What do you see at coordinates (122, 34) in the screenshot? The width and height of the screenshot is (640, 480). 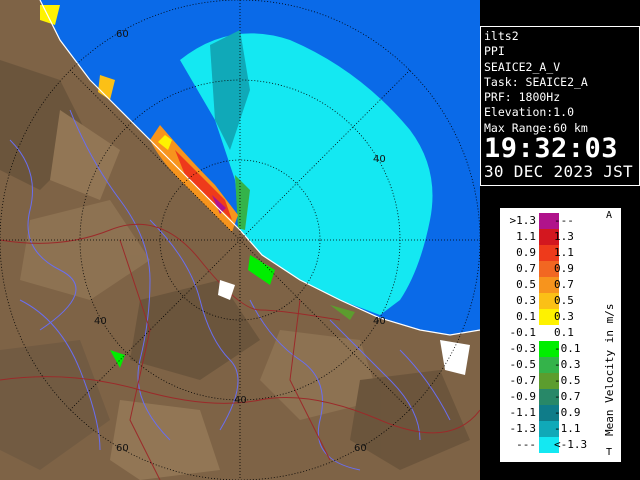 I see `range-label-60-topleft: 60` at bounding box center [122, 34].